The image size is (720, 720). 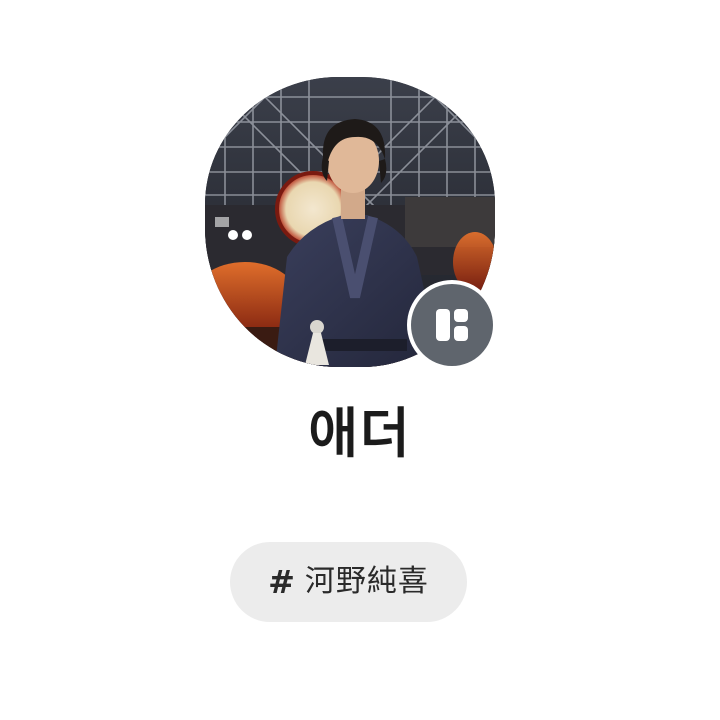 I want to click on badge-ring, so click(x=452, y=325).